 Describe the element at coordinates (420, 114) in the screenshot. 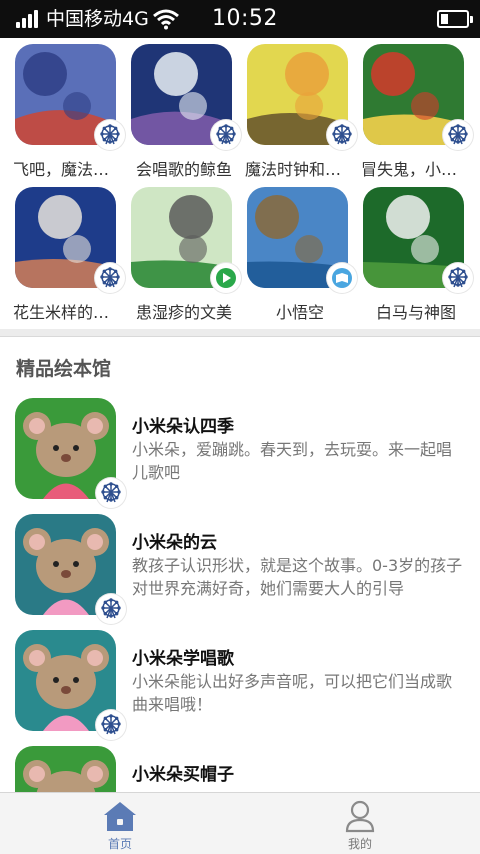

I see `book-tile: 冒失鬼，小精灵` at that location.